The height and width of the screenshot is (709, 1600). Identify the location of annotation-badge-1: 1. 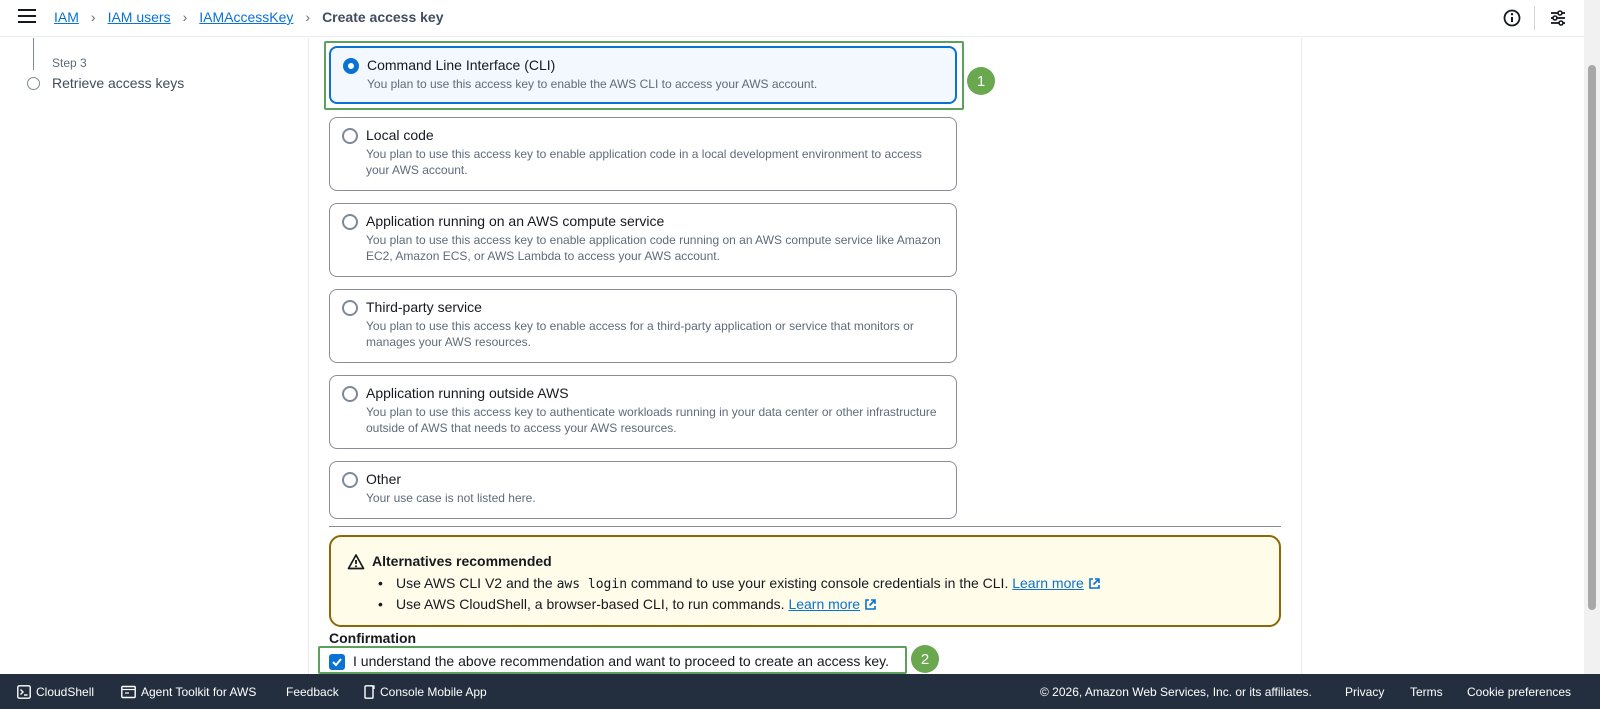
(981, 81).